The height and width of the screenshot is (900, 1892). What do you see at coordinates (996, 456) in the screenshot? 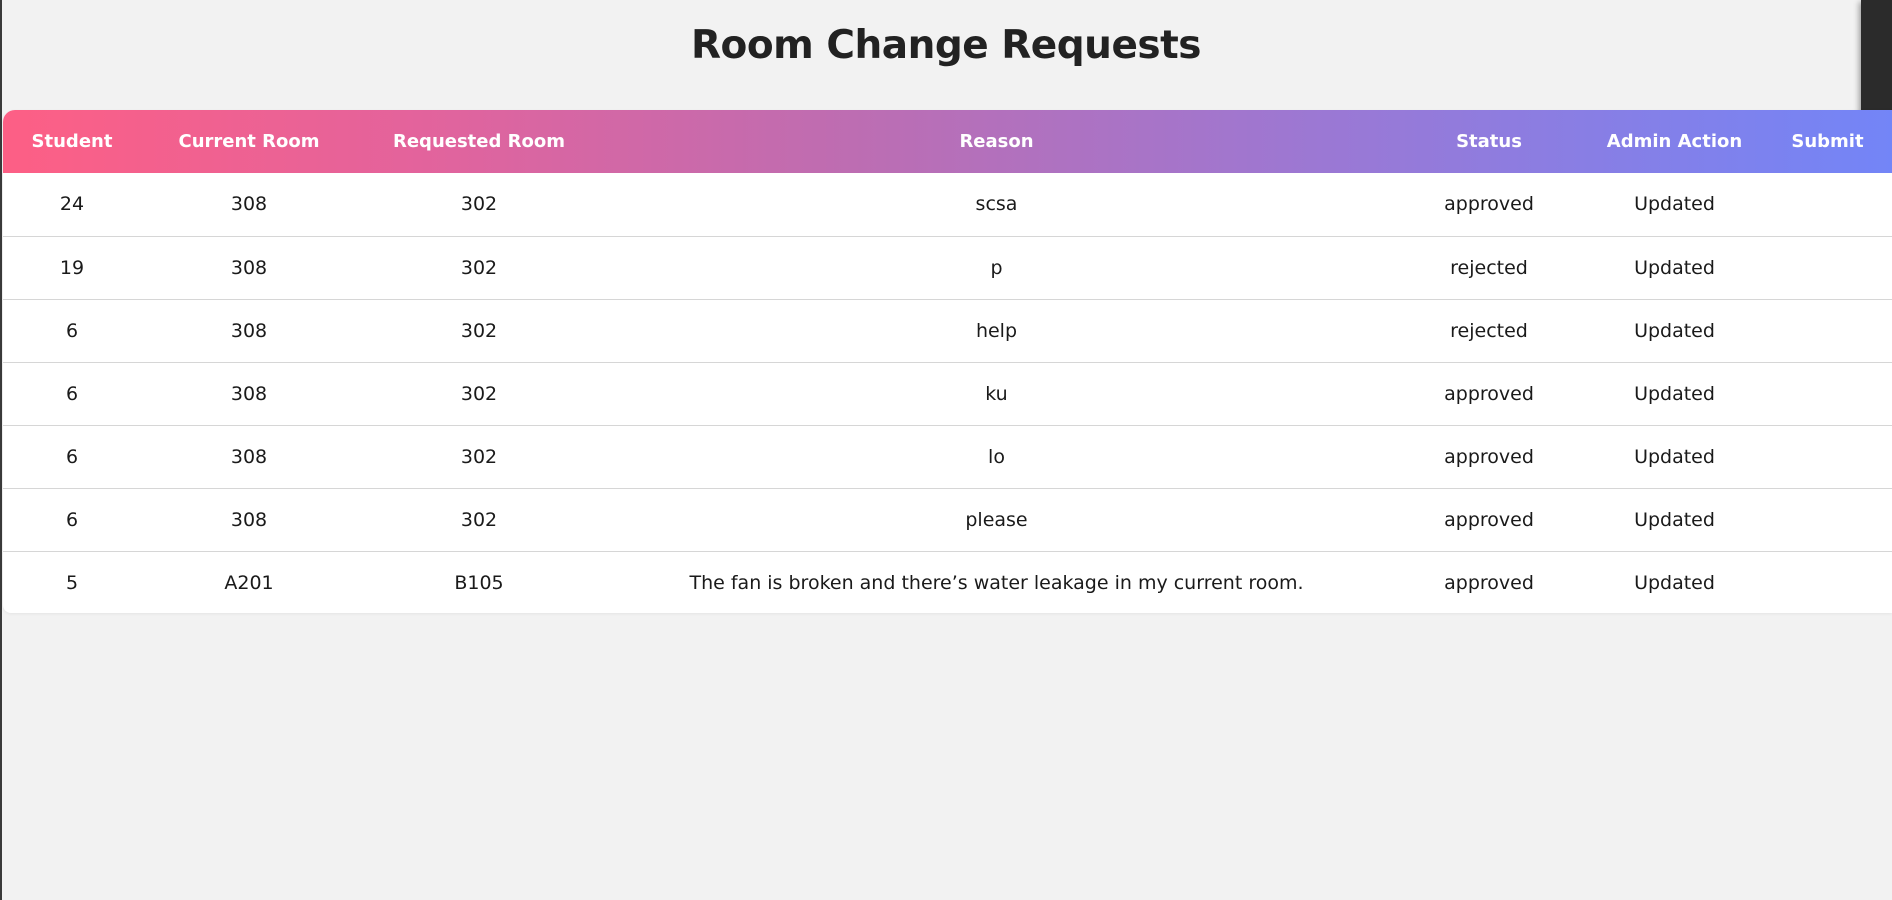
I see `cell-reason: lo` at bounding box center [996, 456].